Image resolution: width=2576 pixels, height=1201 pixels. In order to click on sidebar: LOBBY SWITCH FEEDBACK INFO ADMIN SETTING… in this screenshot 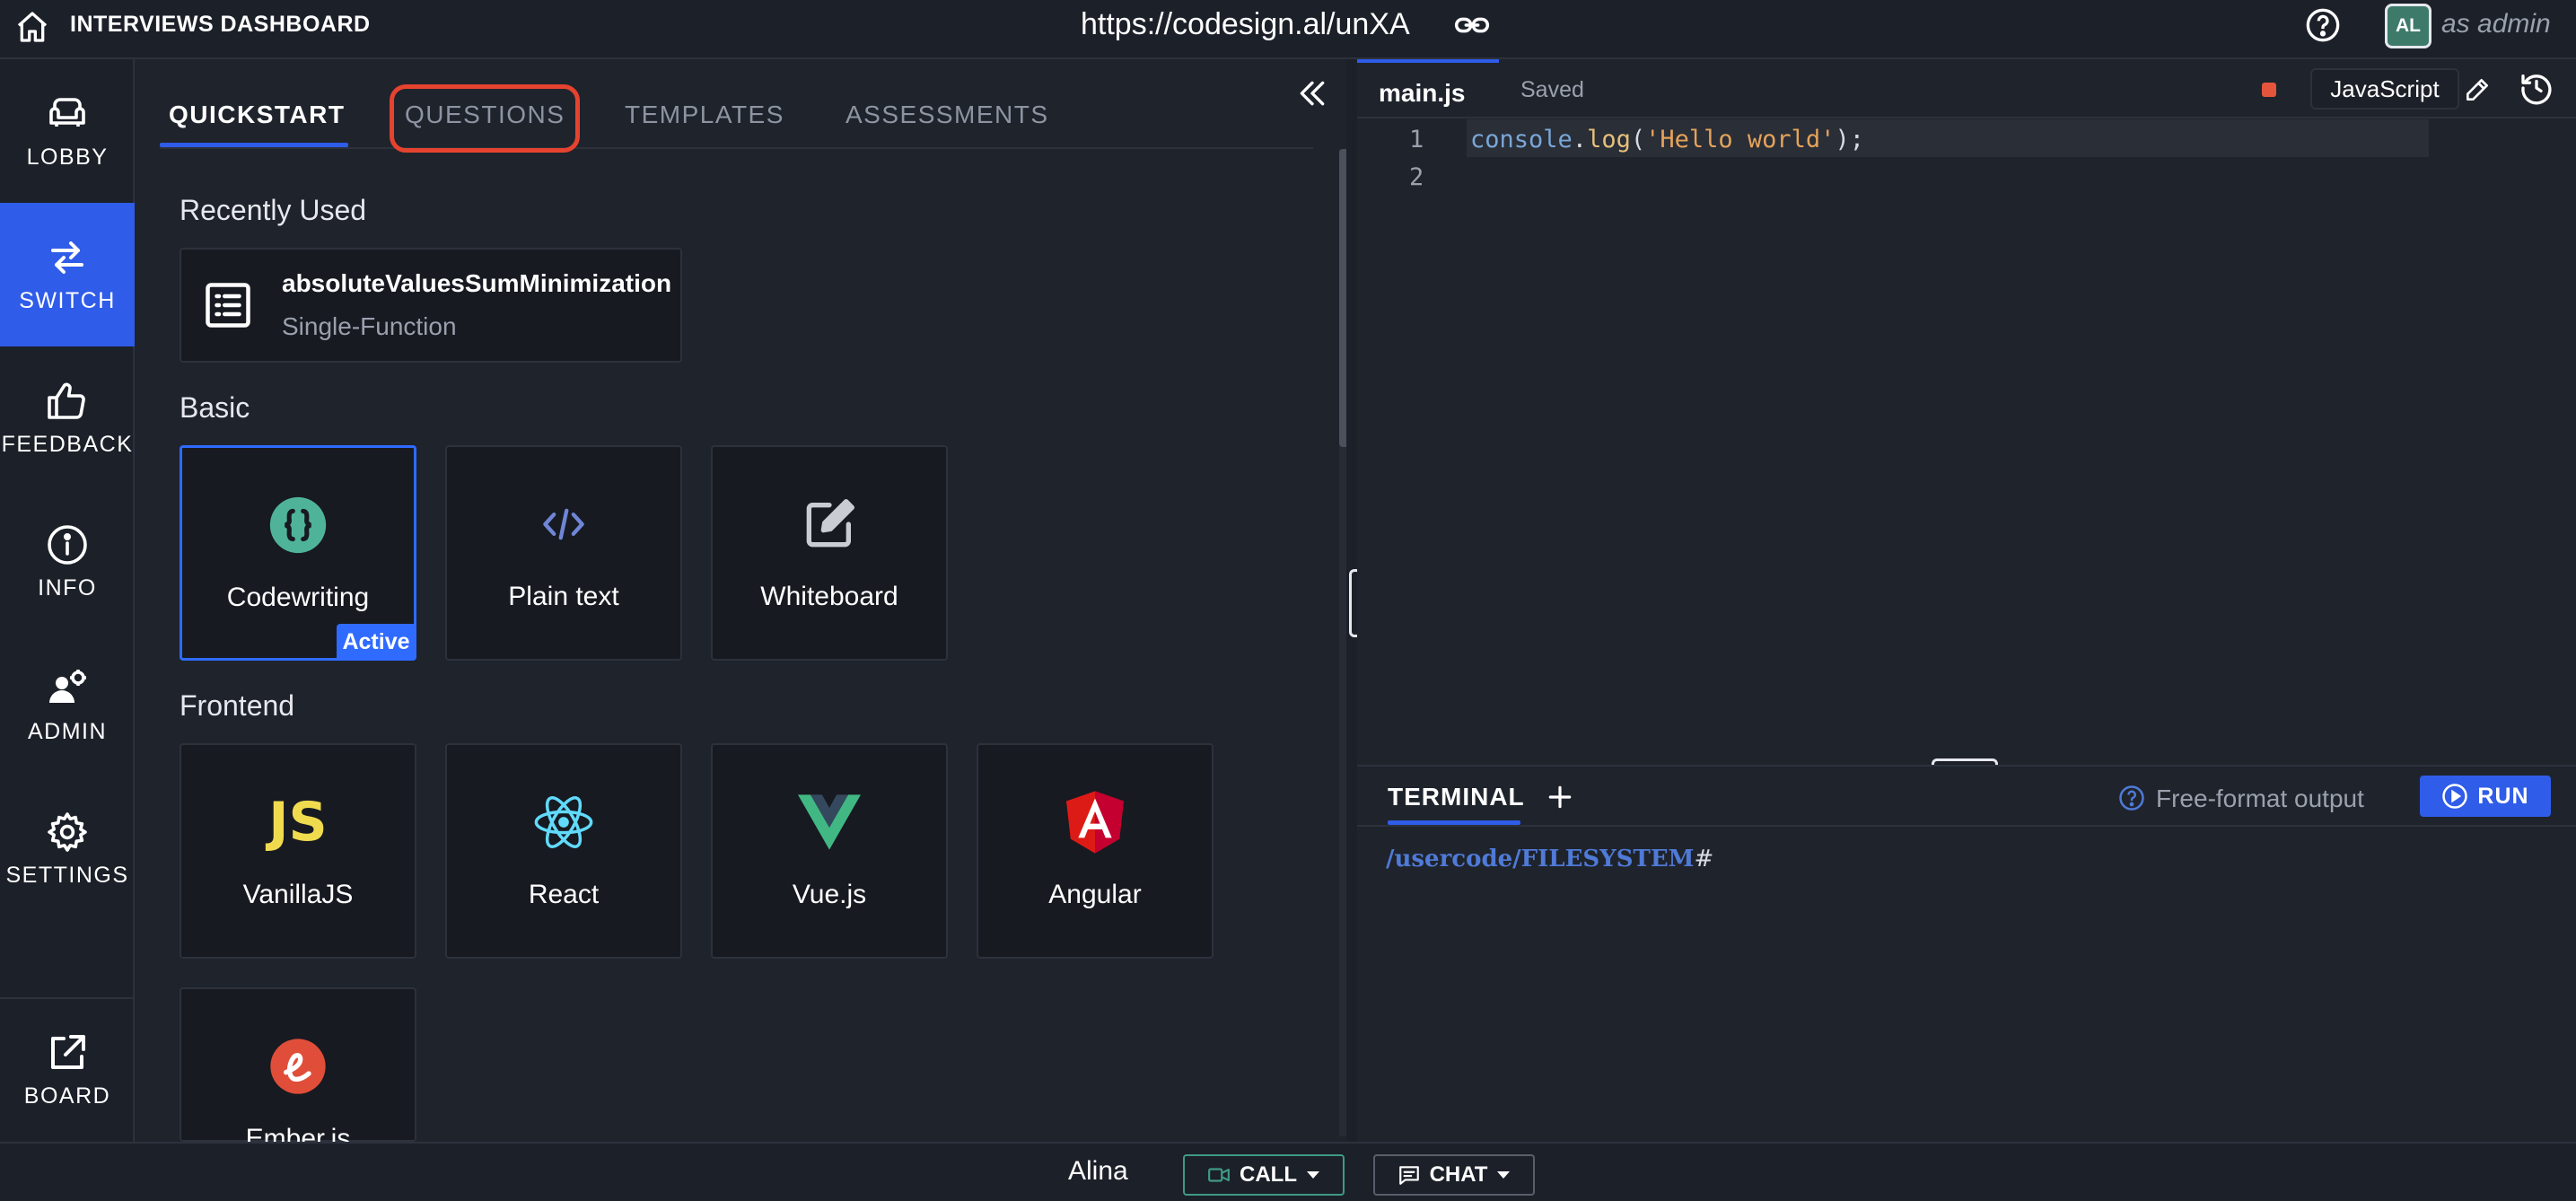, I will do `click(67, 601)`.